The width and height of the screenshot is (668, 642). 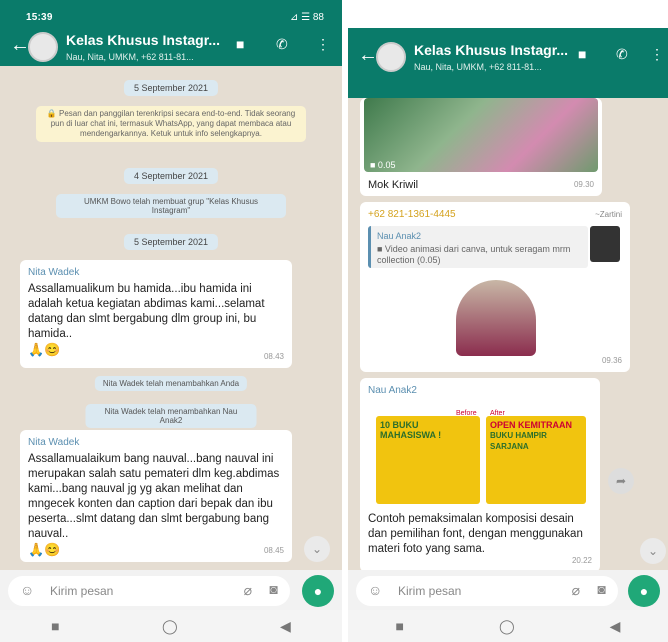 I want to click on reply-sender: +62 821-1361-4445, so click(x=412, y=214).